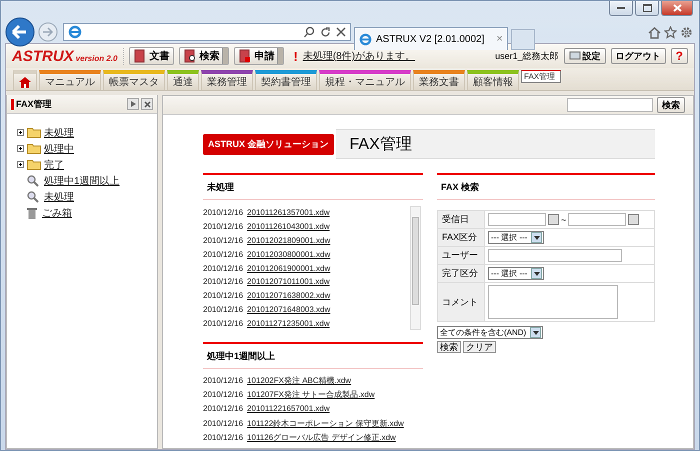 The height and width of the screenshot is (451, 700). I want to click on file-link: 201011261043001.xdw, so click(288, 227).